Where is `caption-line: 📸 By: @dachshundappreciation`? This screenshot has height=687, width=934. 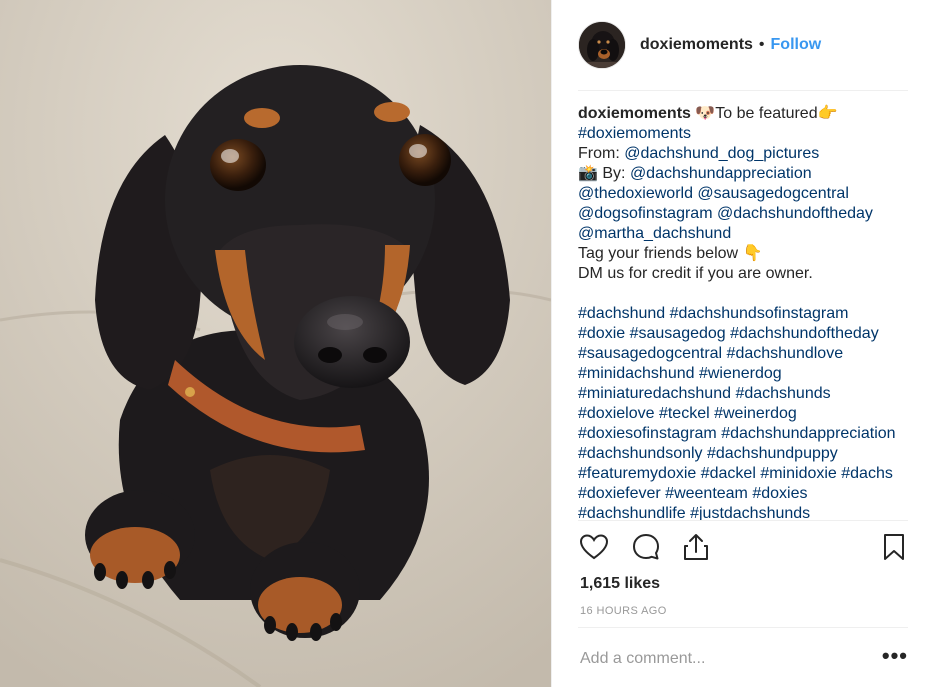 caption-line: 📸 By: @dachshundappreciation is located at coordinates (749, 174).